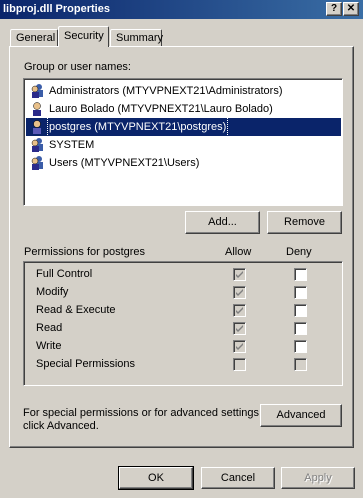 This screenshot has height=498, width=363. Describe the element at coordinates (56, 9) in the screenshot. I see `window-title: libproj.dll Properties` at that location.